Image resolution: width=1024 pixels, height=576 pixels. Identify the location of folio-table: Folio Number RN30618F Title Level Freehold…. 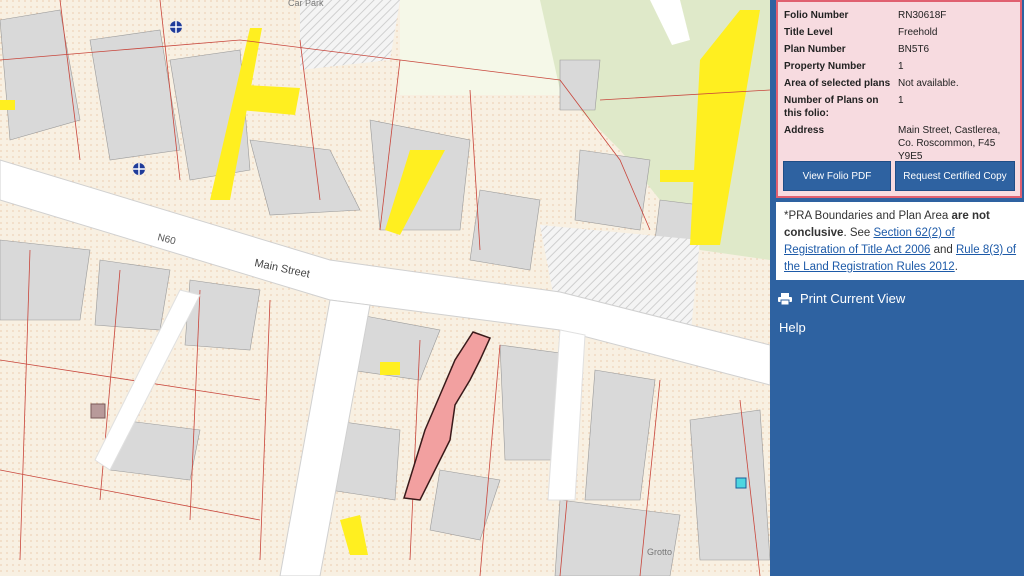
(901, 87).